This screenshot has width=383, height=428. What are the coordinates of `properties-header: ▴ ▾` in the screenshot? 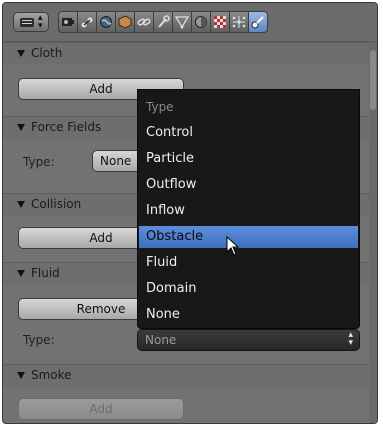 It's located at (190, 22).